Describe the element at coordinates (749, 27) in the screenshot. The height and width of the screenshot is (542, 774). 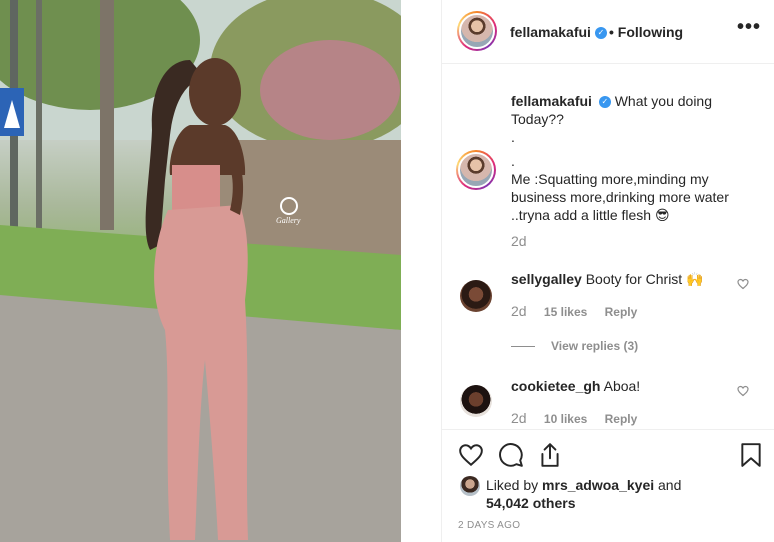
I see `more-options-icon: •••` at that location.